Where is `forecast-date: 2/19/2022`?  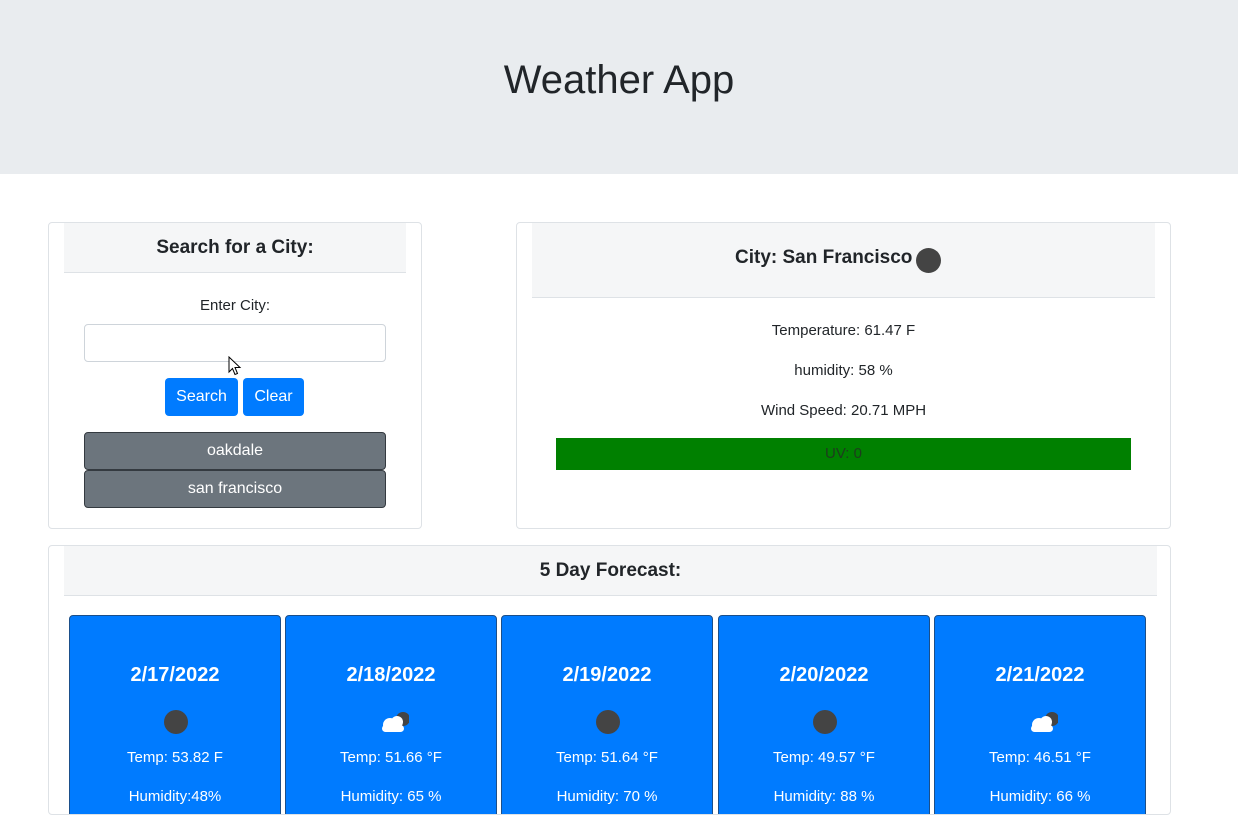 forecast-date: 2/19/2022 is located at coordinates (607, 675).